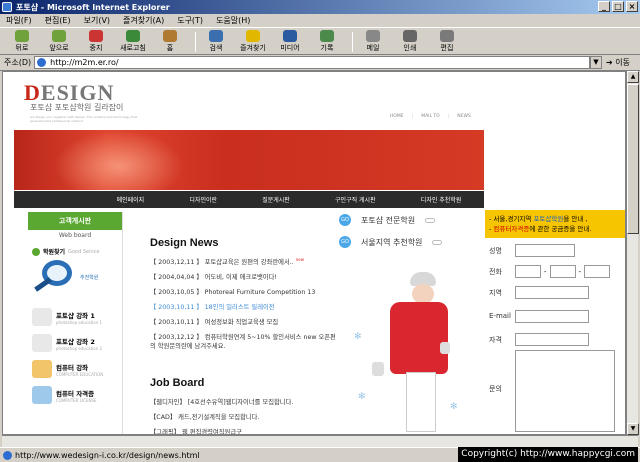 This screenshot has width=640, height=462. Describe the element at coordinates (216, 36) in the screenshot. I see `search-icon` at that location.